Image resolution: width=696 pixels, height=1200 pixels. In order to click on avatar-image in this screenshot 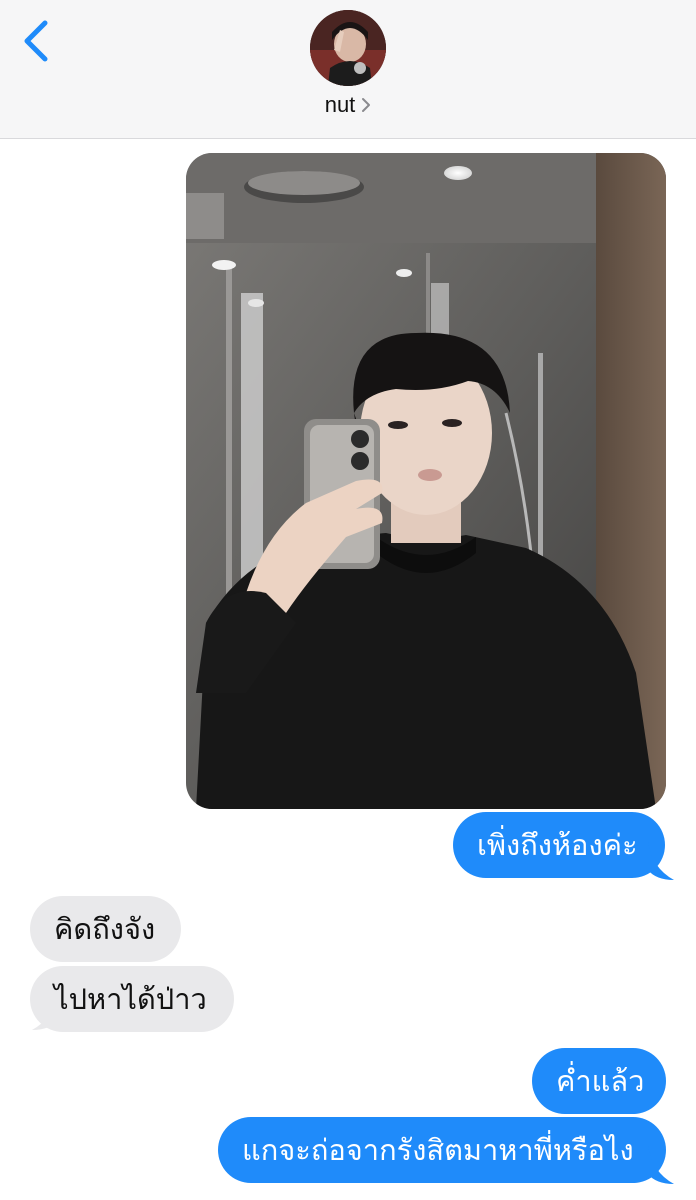, I will do `click(348, 48)`.